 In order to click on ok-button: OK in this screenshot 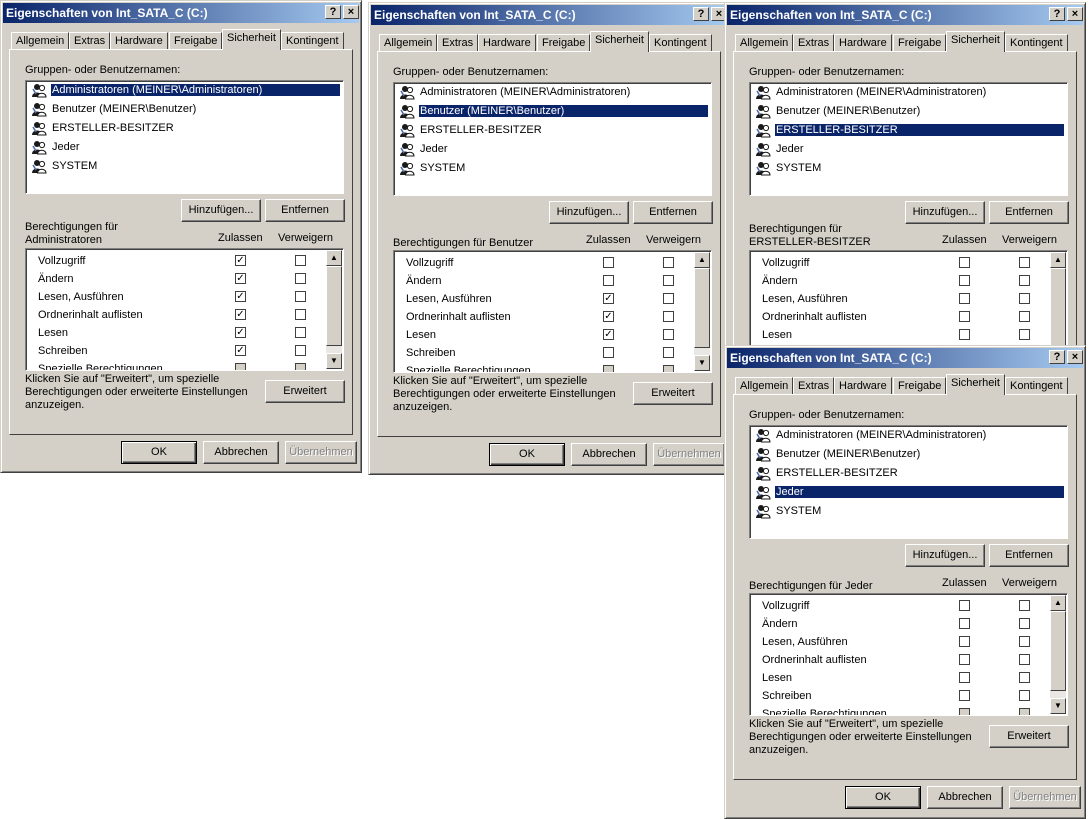, I will do `click(883, 797)`.